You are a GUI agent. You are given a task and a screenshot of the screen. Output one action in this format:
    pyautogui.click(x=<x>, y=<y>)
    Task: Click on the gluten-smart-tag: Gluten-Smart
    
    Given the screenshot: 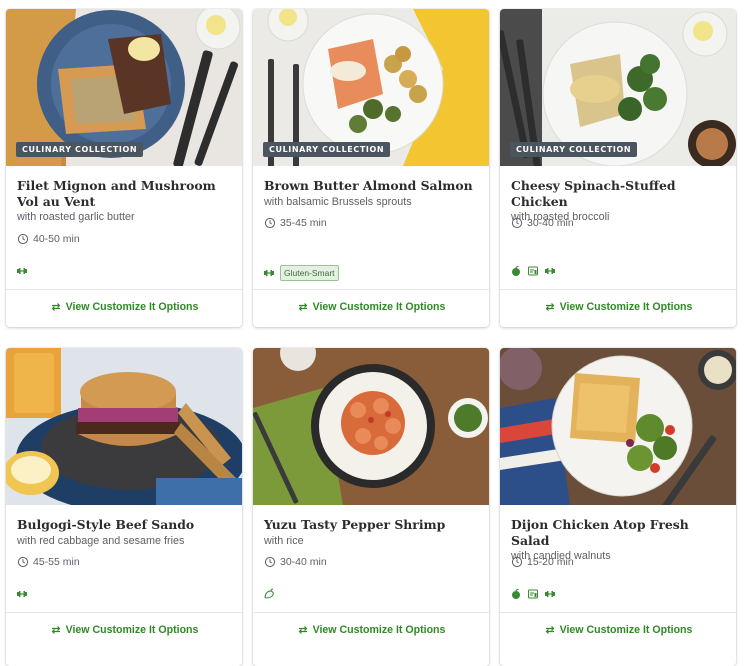 What is the action you would take?
    pyautogui.click(x=309, y=273)
    